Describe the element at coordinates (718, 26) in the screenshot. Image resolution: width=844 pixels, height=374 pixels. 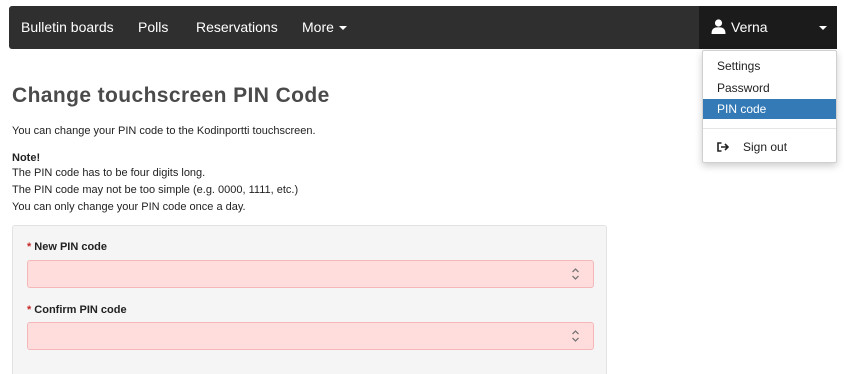
I see `user-icon` at that location.